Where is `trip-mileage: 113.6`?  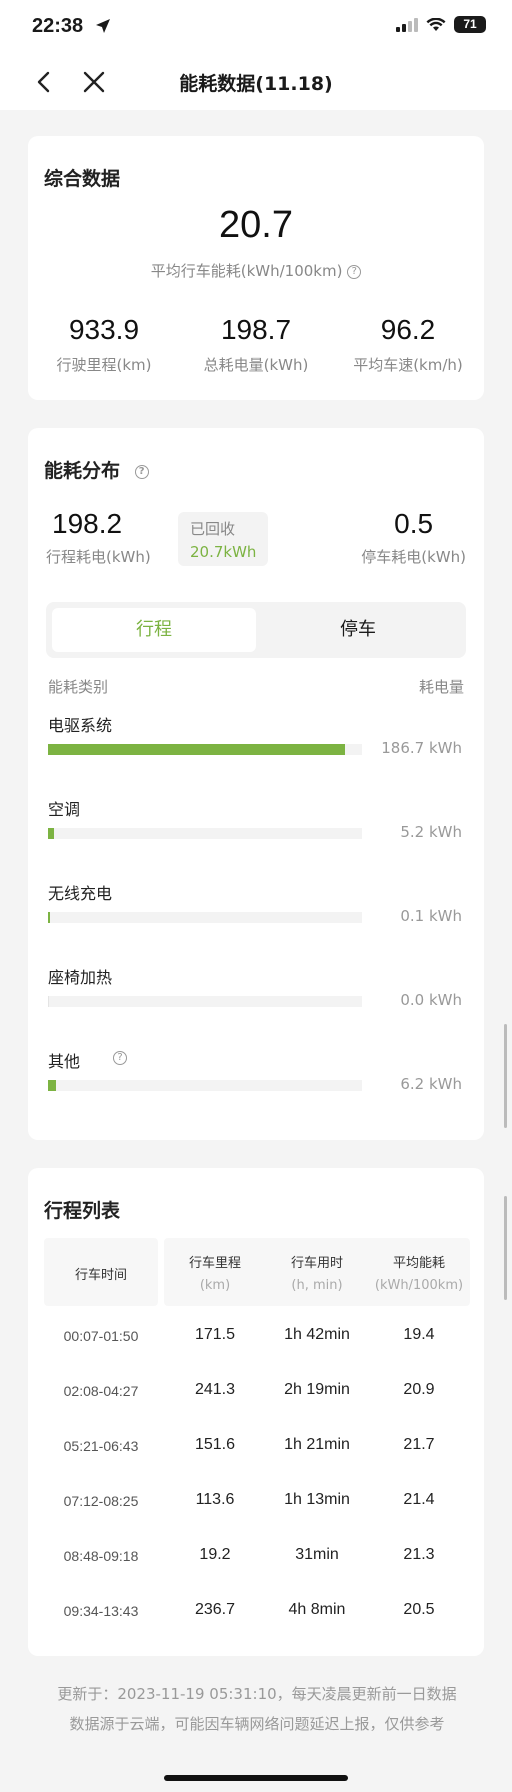 trip-mileage: 113.6 is located at coordinates (215, 1499).